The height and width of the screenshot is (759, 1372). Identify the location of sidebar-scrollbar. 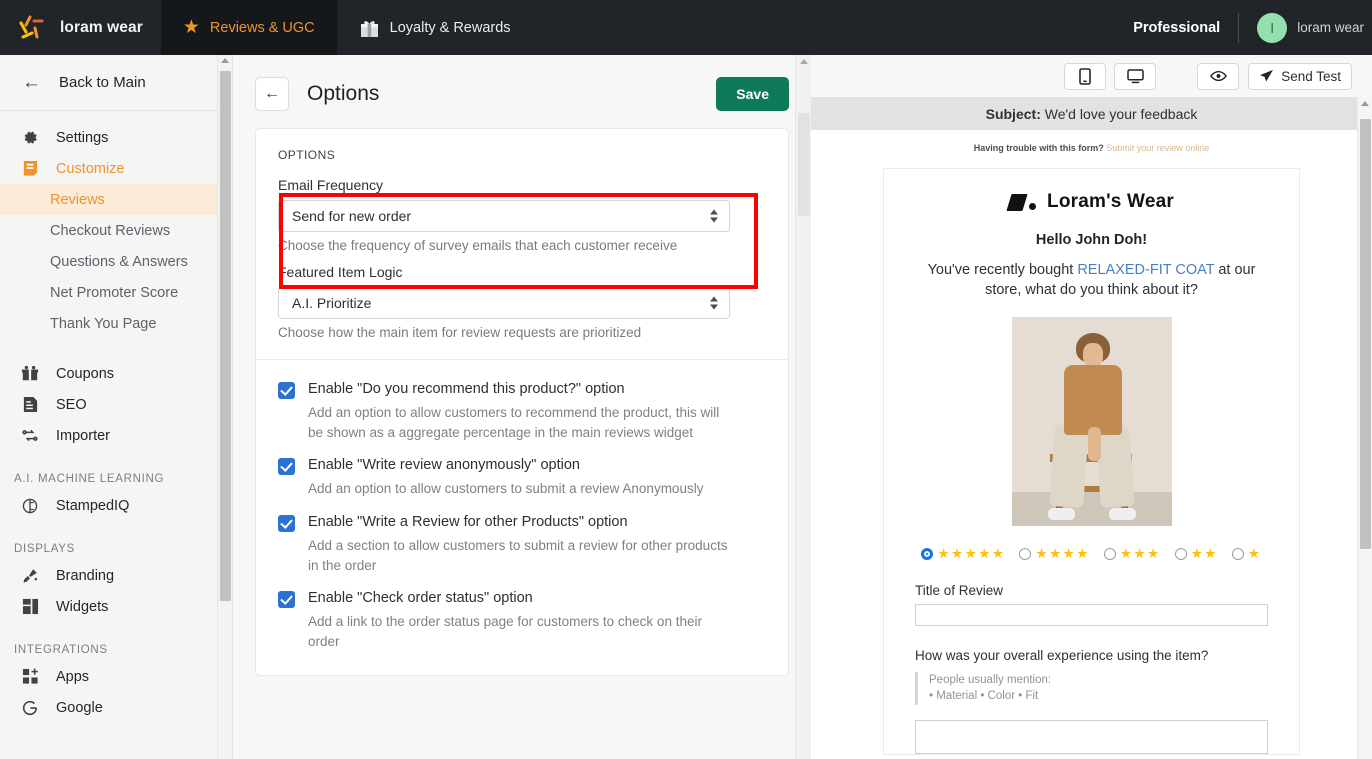
(224, 407).